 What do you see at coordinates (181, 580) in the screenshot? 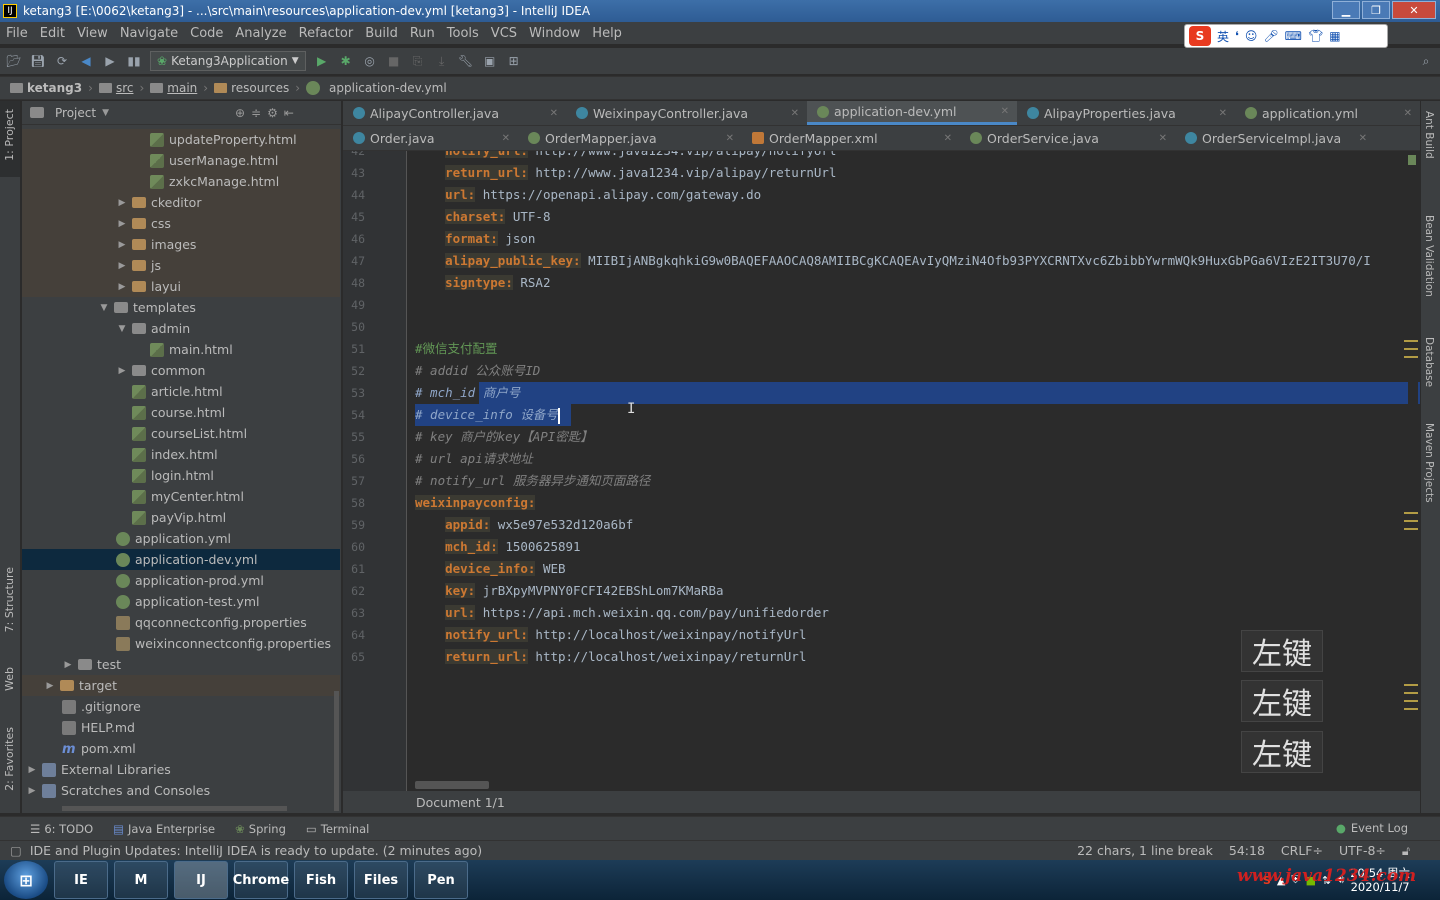
I see `tree-item: application-prod.yml` at bounding box center [181, 580].